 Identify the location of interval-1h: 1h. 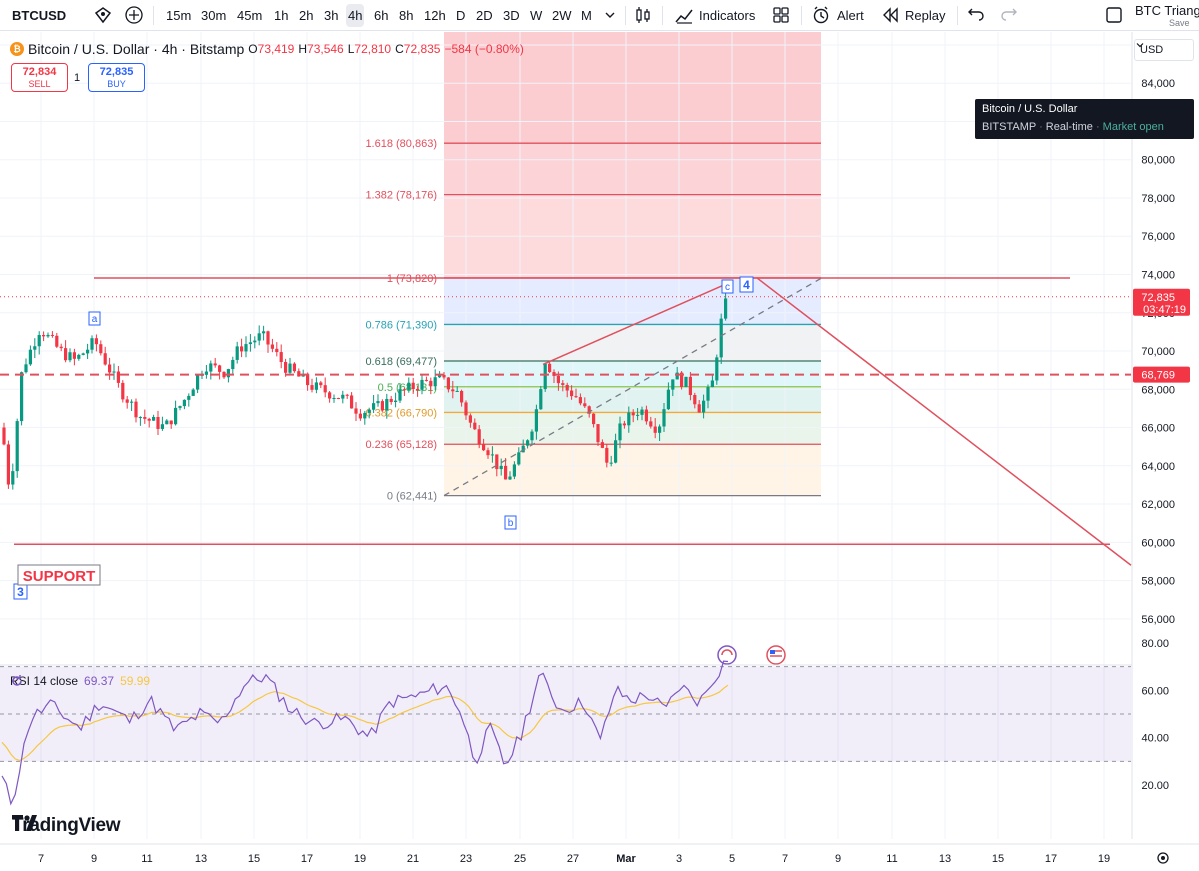
(281, 15).